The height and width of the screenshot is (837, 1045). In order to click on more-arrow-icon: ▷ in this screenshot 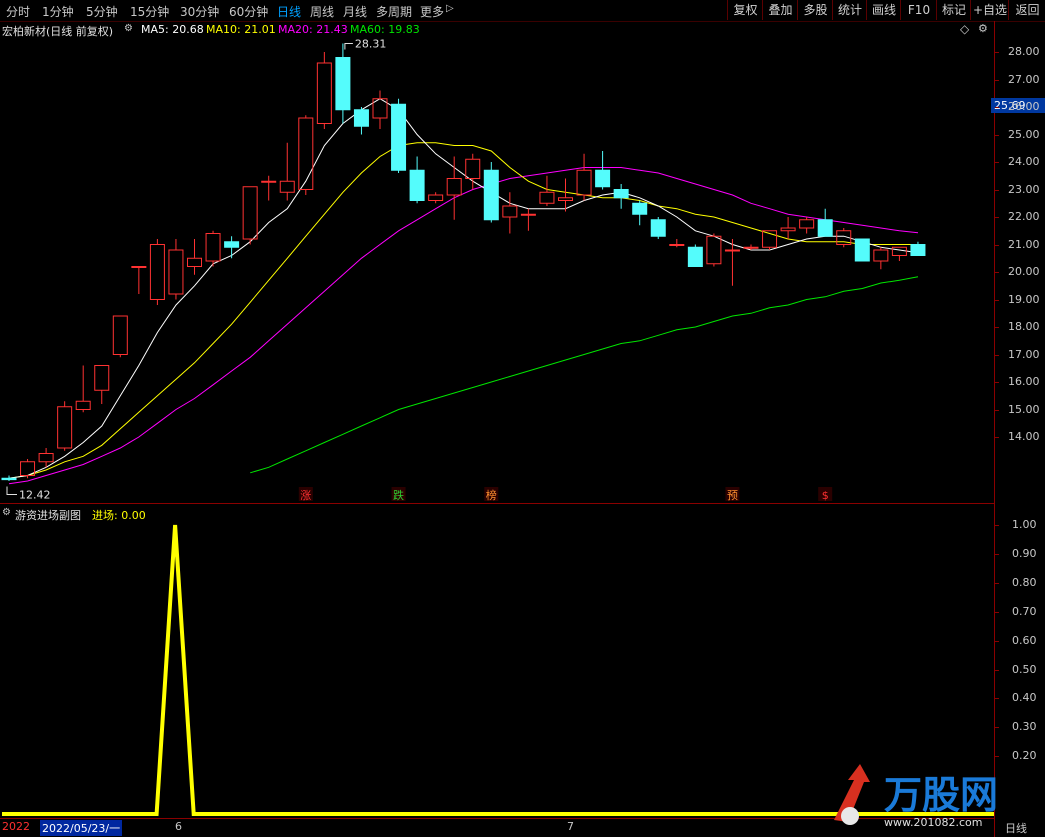, I will do `click(450, 8)`.